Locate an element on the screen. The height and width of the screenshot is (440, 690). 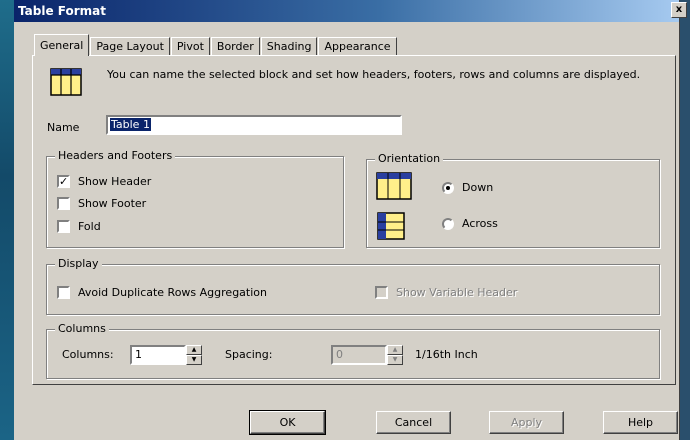
help-button: Help is located at coordinates (640, 422).